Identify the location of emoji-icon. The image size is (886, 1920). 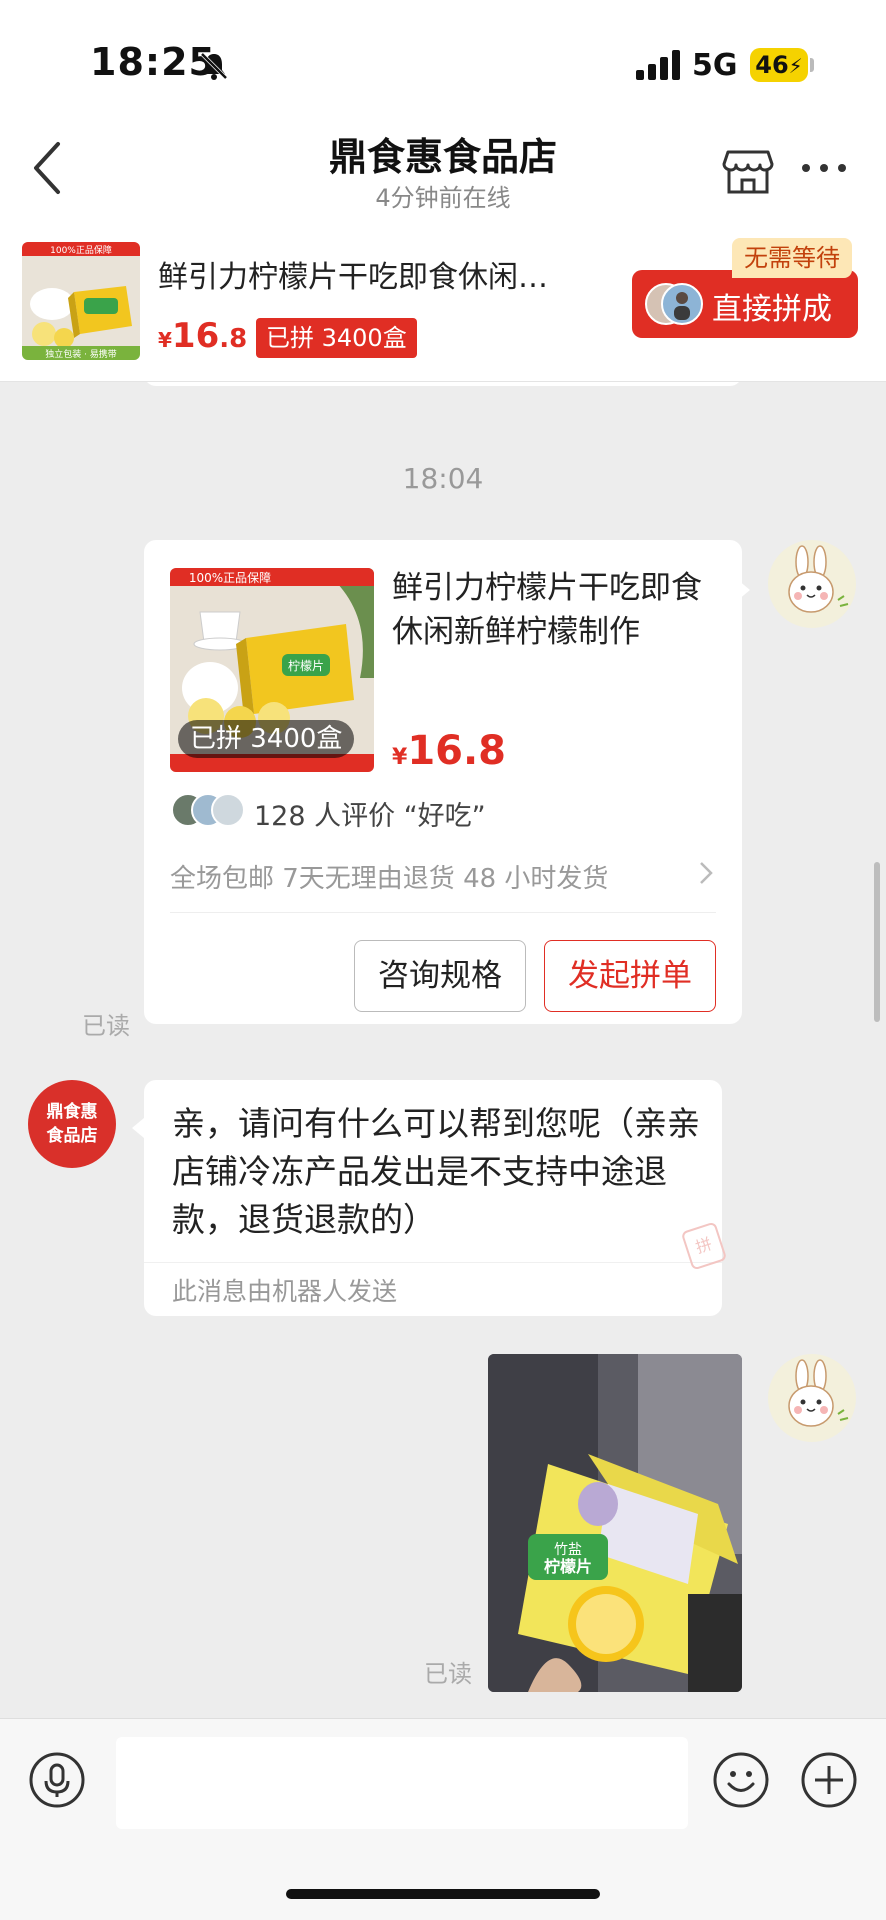
(741, 1780).